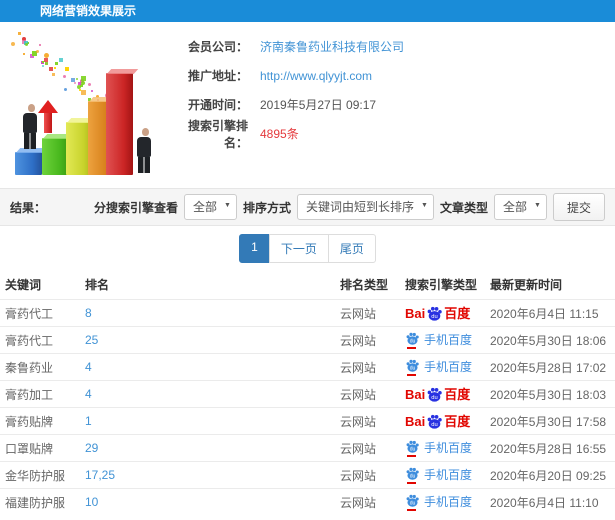 The image size is (615, 520). What do you see at coordinates (40, 502) in the screenshot?
I see `keyword-cell: 福建防护服` at bounding box center [40, 502].